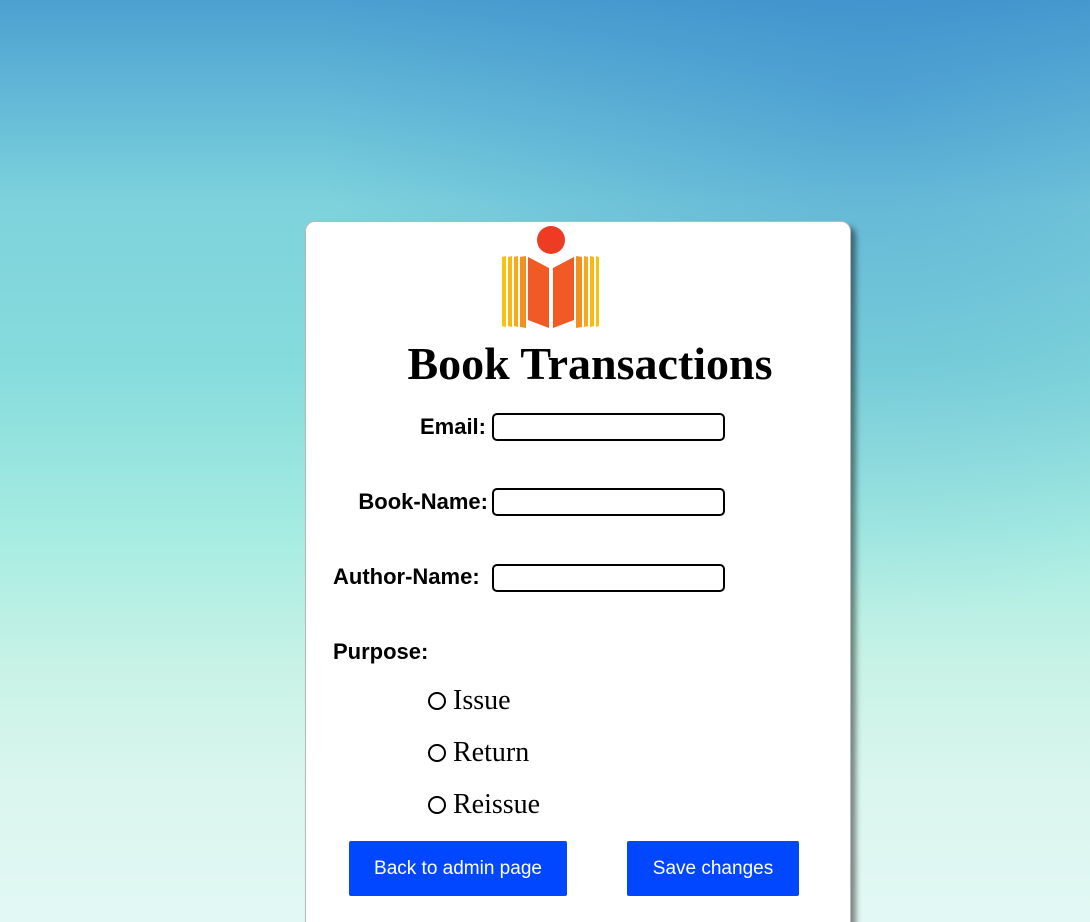 This screenshot has width=1090, height=922. What do you see at coordinates (437, 701) in the screenshot?
I see `radio-button-issue` at bounding box center [437, 701].